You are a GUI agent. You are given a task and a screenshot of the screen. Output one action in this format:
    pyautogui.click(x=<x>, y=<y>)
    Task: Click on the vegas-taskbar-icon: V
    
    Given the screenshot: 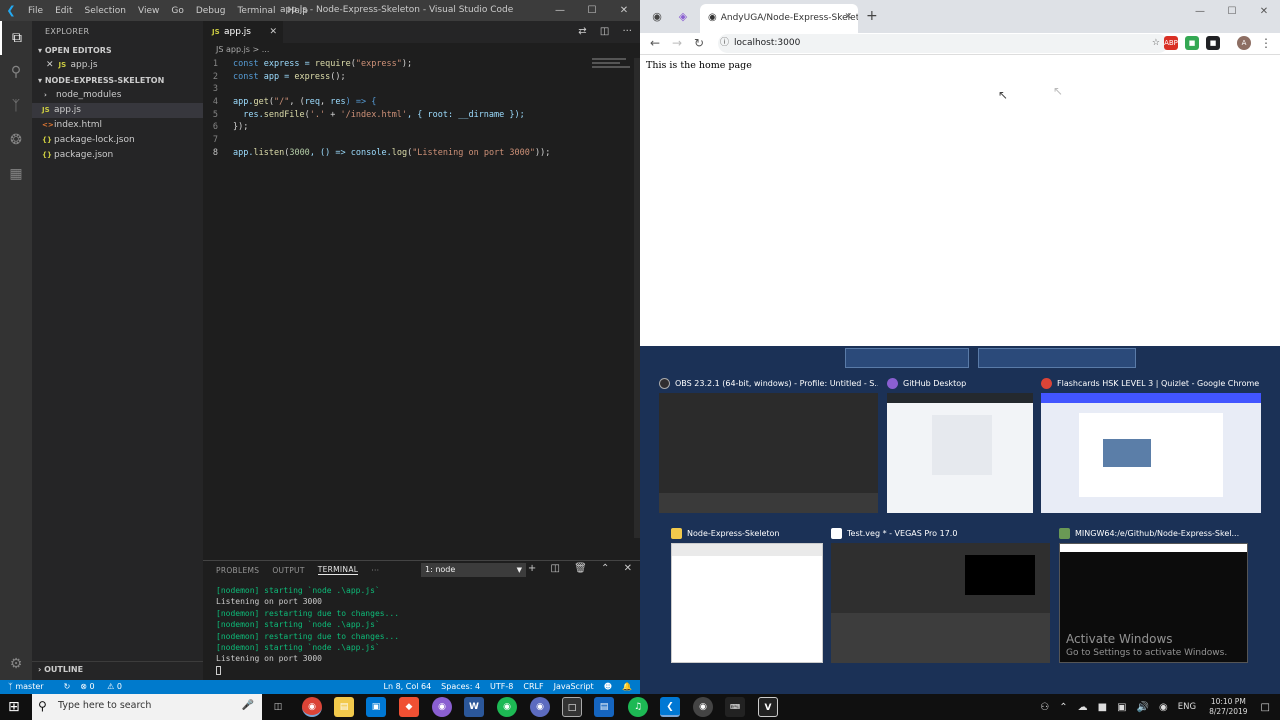 What is the action you would take?
    pyautogui.click(x=768, y=707)
    